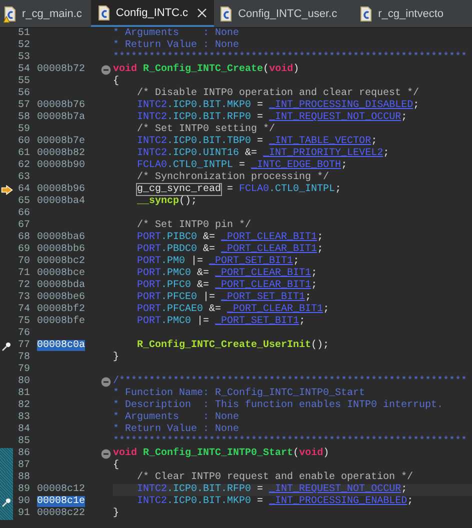 This screenshot has width=472, height=528. Describe the element at coordinates (61, 201) in the screenshot. I see `address-text: 00008ba4` at that location.